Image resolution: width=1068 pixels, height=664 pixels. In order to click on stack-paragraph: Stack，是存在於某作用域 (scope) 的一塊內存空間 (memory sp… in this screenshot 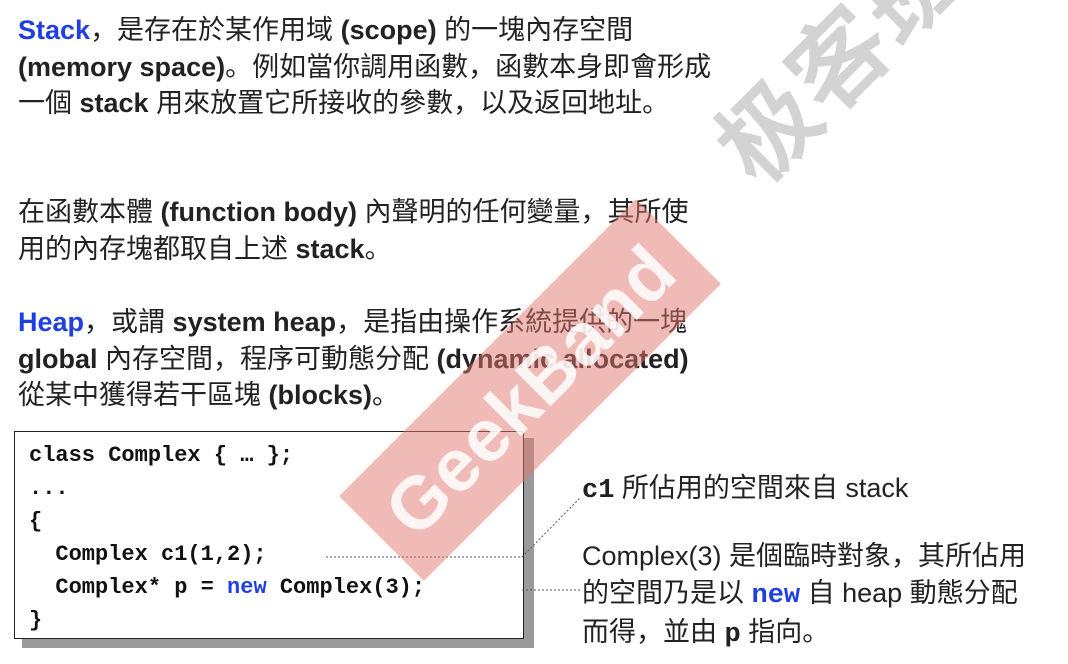, I will do `click(365, 66)`.